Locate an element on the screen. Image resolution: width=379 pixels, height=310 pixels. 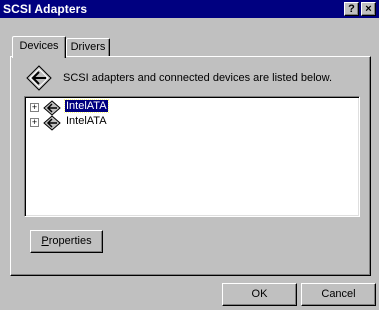
window-title: SCSI Adapters is located at coordinates (45, 9).